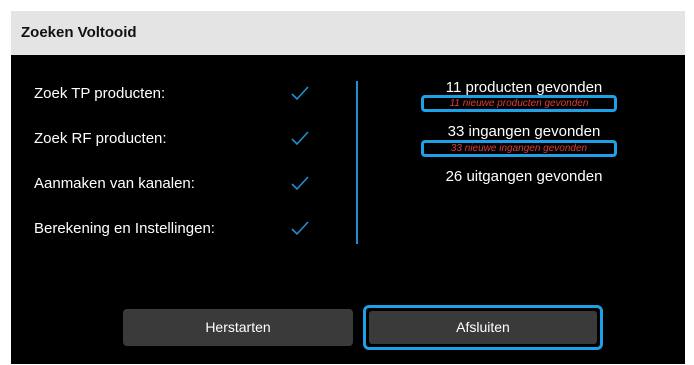 This screenshot has height=365, width=694. What do you see at coordinates (171, 94) in the screenshot?
I see `step-search-tp-products: Zoek TP producten:` at bounding box center [171, 94].